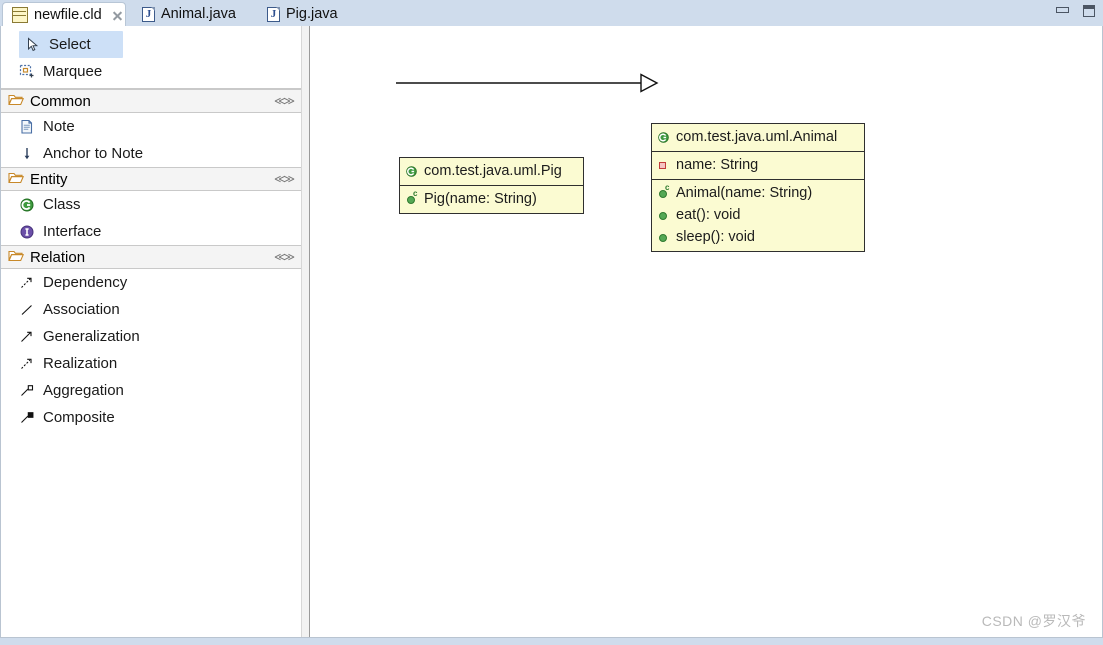  I want to click on class-name: com.test.java.uml.Animal, so click(757, 136).